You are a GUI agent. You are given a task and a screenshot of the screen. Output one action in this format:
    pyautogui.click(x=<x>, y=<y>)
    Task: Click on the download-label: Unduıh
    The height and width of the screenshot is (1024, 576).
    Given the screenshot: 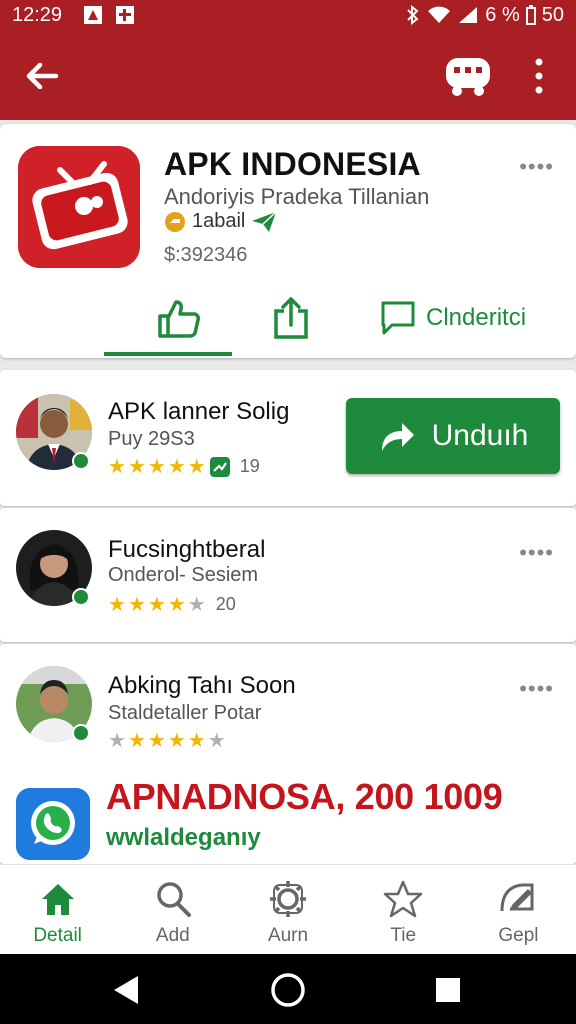 What is the action you would take?
    pyautogui.click(x=480, y=435)
    